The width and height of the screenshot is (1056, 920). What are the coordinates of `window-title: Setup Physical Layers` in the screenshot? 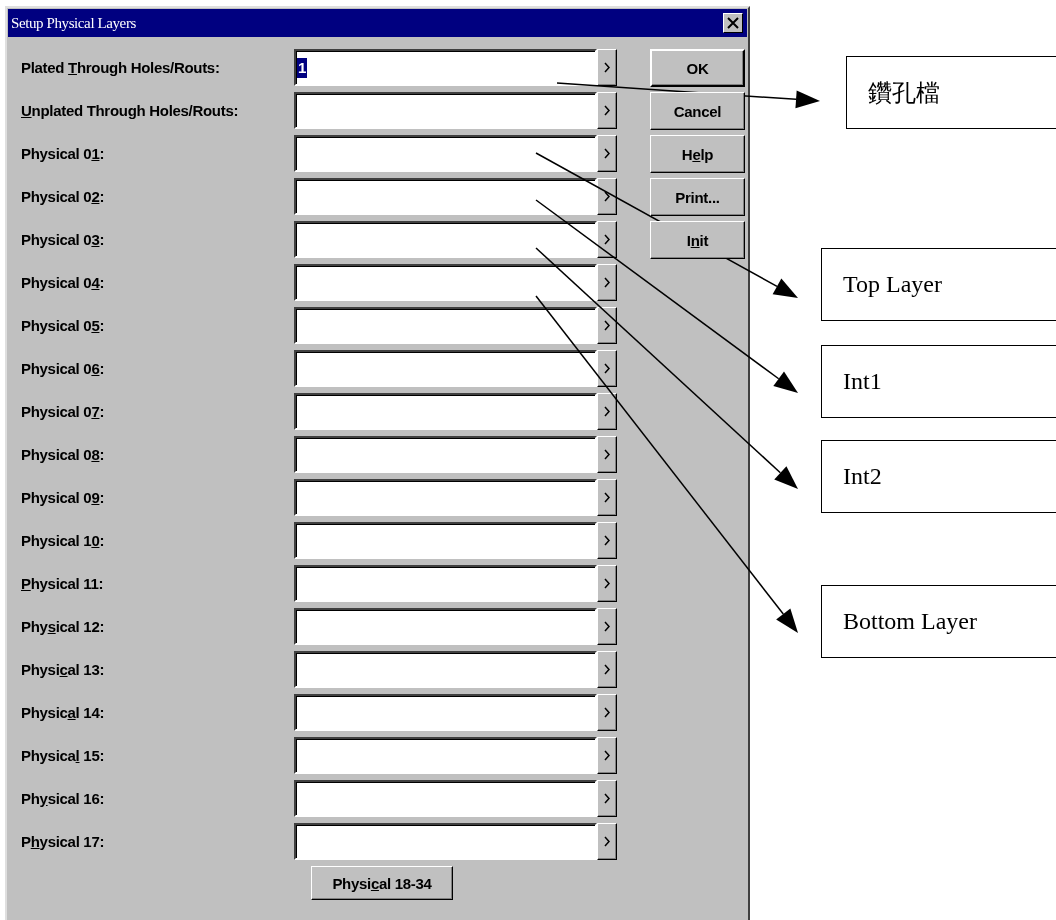 It's located at (73, 23).